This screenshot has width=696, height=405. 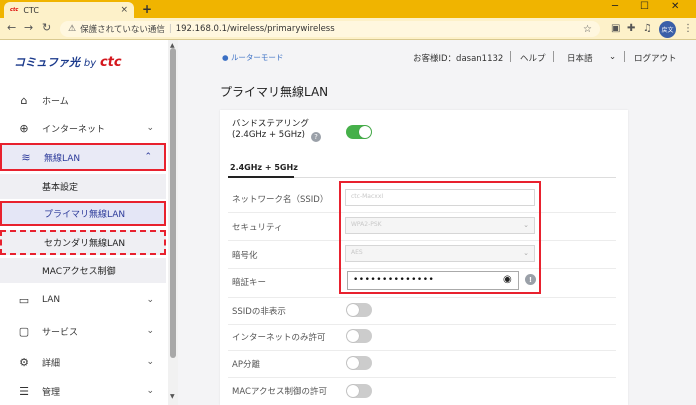 I want to click on hide-ssid-toggle, so click(x=359, y=310).